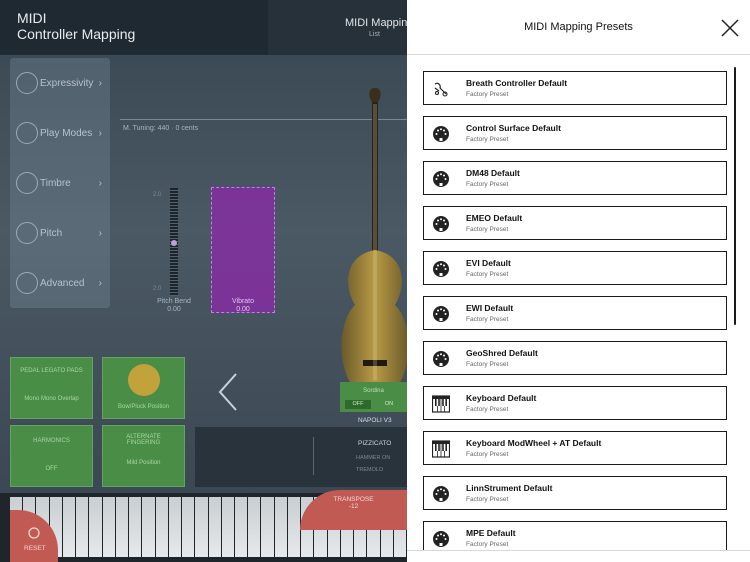  I want to click on preset-name: GeoShred Default, so click(502, 353).